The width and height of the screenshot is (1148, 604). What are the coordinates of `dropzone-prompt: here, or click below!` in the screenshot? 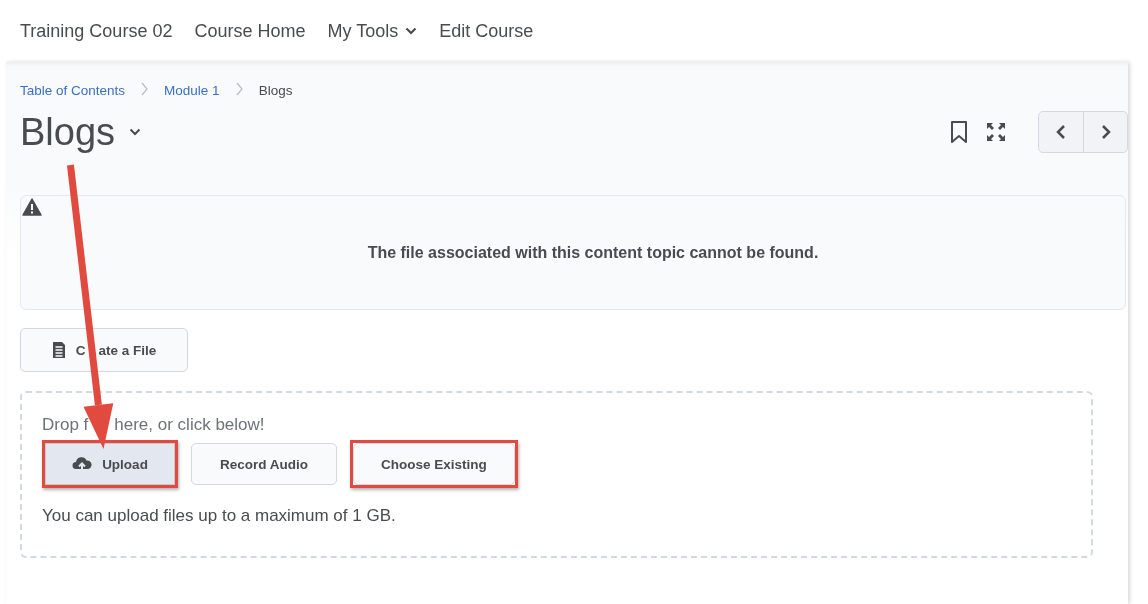 It's located at (189, 425).